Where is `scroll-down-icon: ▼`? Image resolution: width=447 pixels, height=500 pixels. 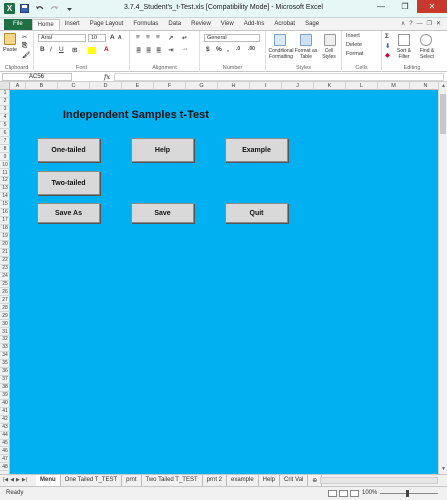 scroll-down-icon: ▼ is located at coordinates (443, 469).